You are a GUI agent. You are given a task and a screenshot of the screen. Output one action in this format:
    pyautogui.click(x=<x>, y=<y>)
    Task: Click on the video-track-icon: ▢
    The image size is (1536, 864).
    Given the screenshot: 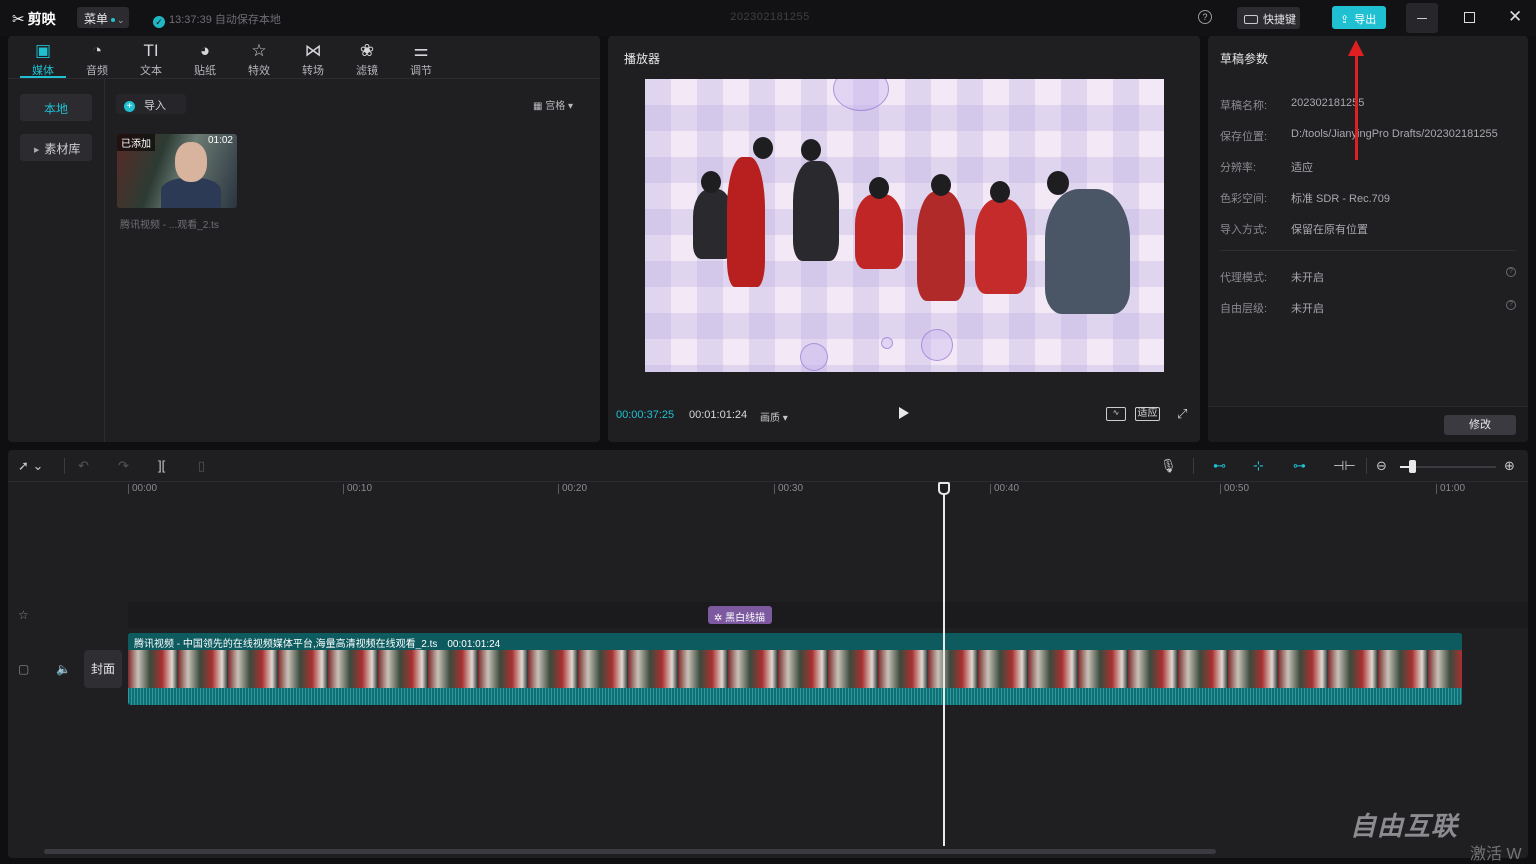 What is the action you would take?
    pyautogui.click(x=23, y=669)
    